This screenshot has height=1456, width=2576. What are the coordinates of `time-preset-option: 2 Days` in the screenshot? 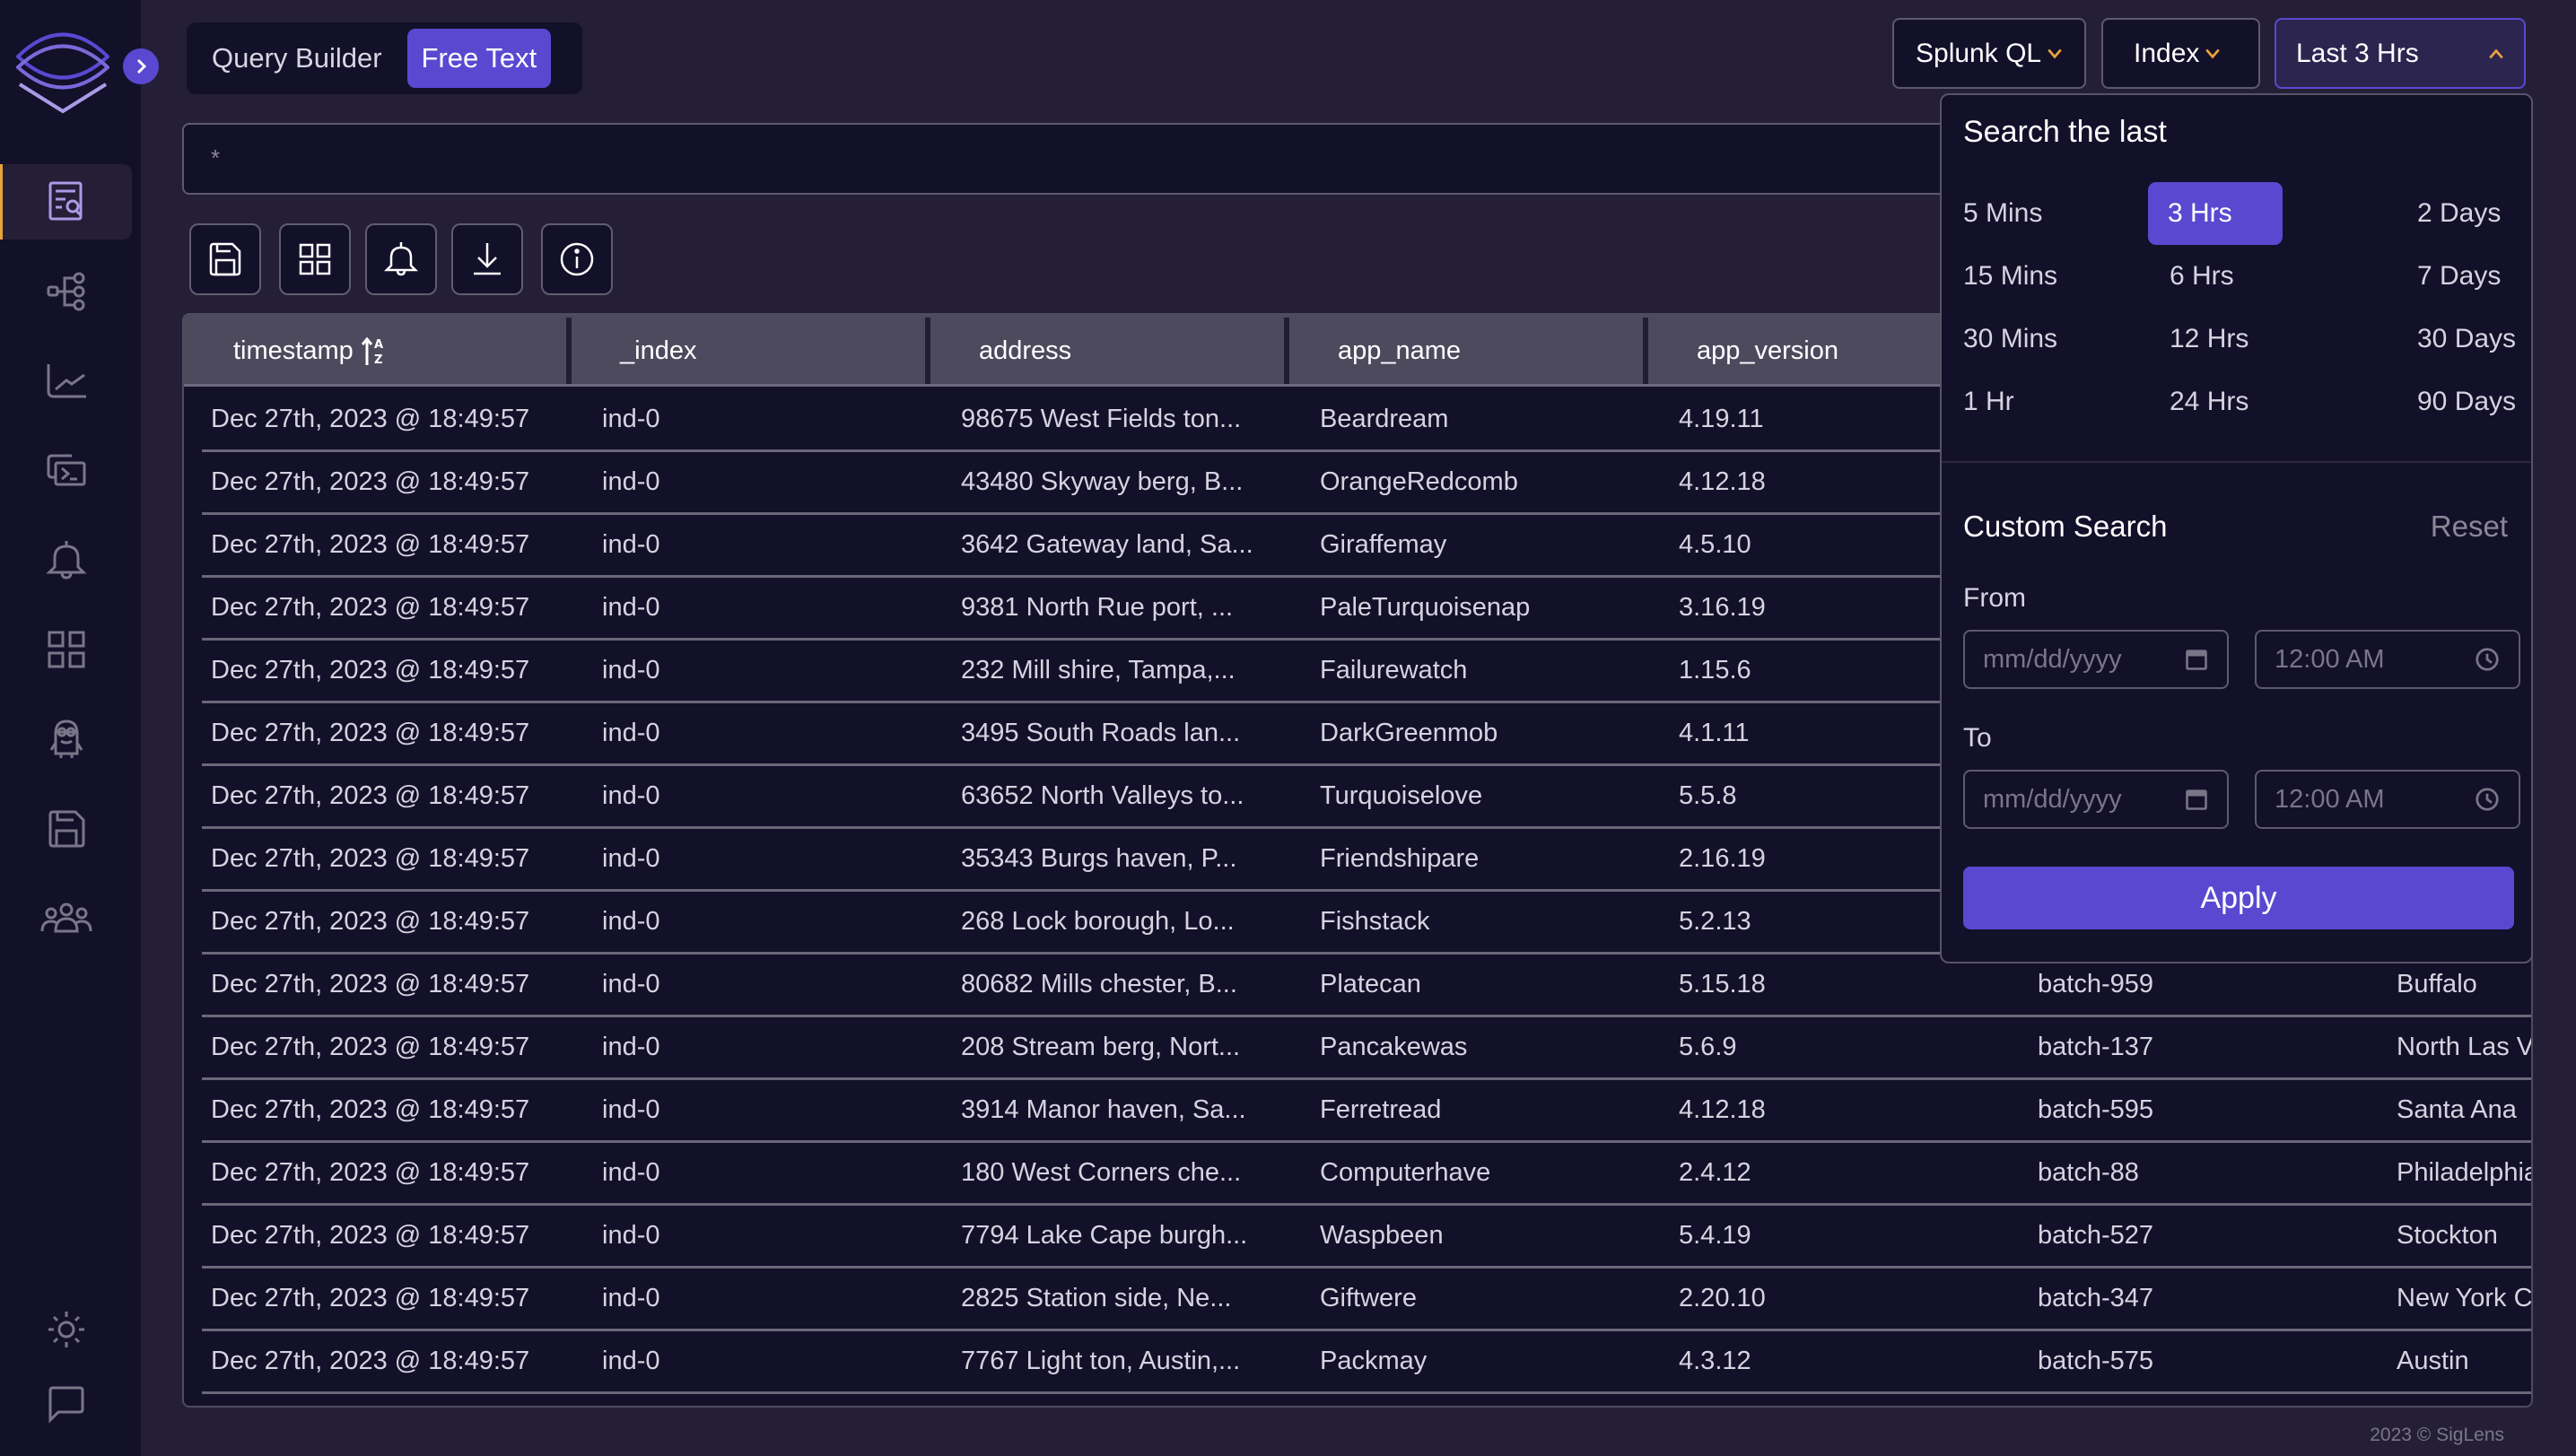 It's located at (2459, 213).